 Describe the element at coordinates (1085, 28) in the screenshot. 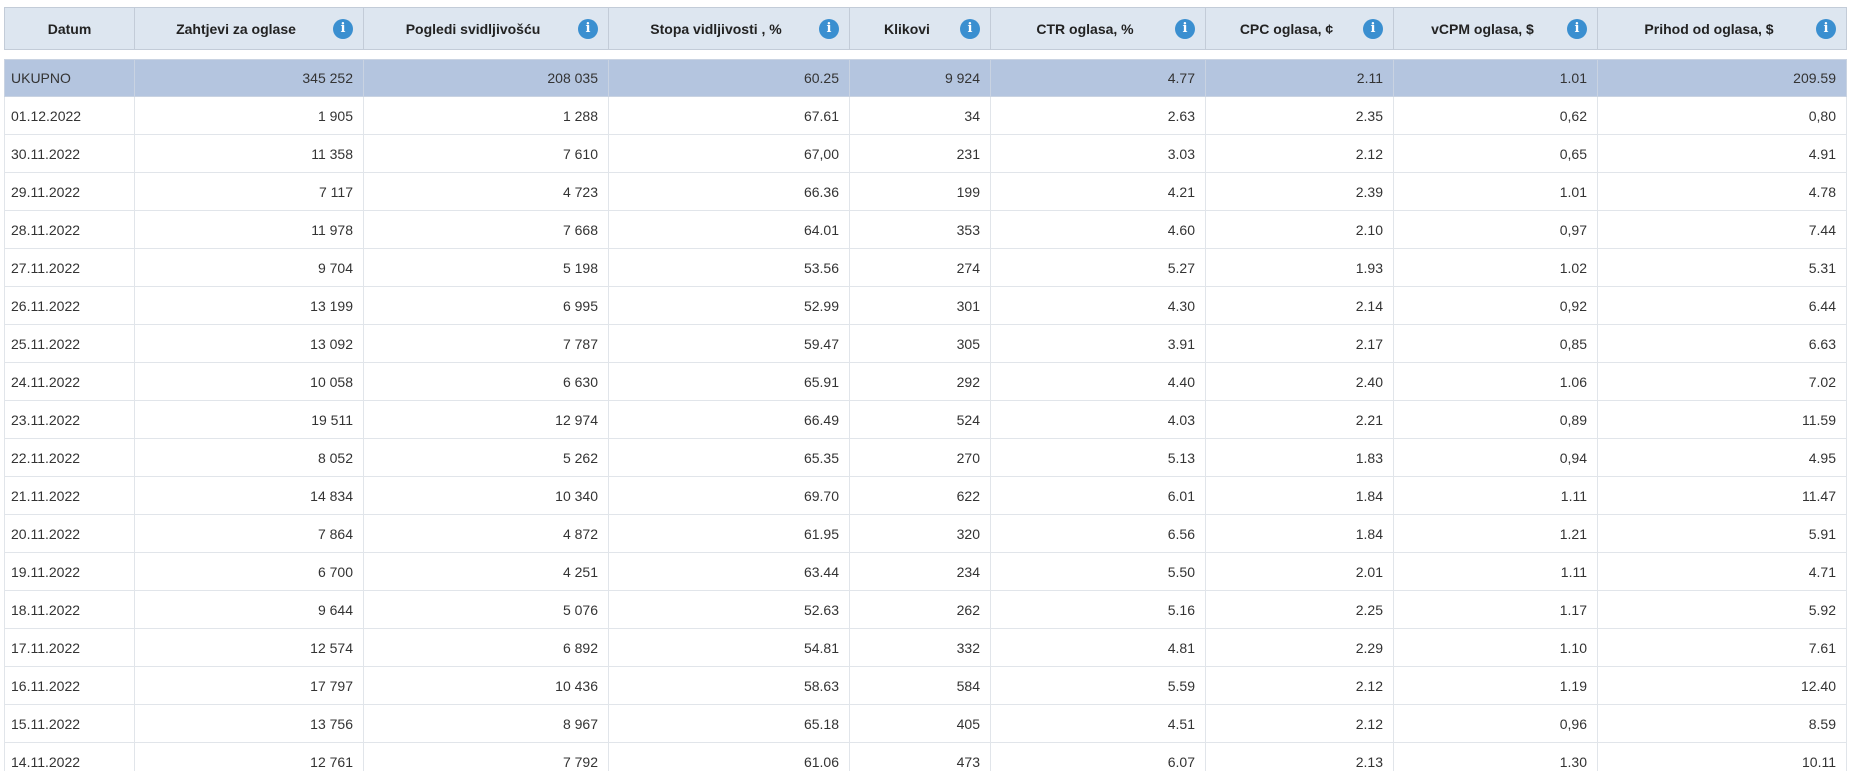

I see `column-header-label: CTR oglasa, %` at that location.